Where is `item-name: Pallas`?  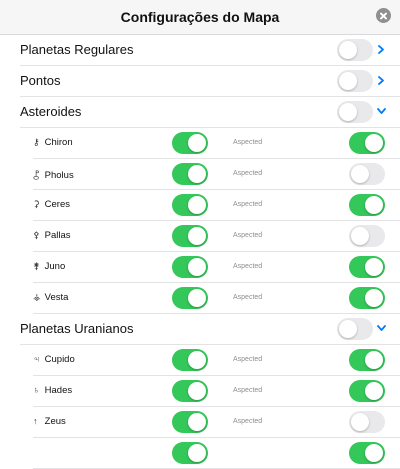
item-name: Pallas is located at coordinates (57, 235).